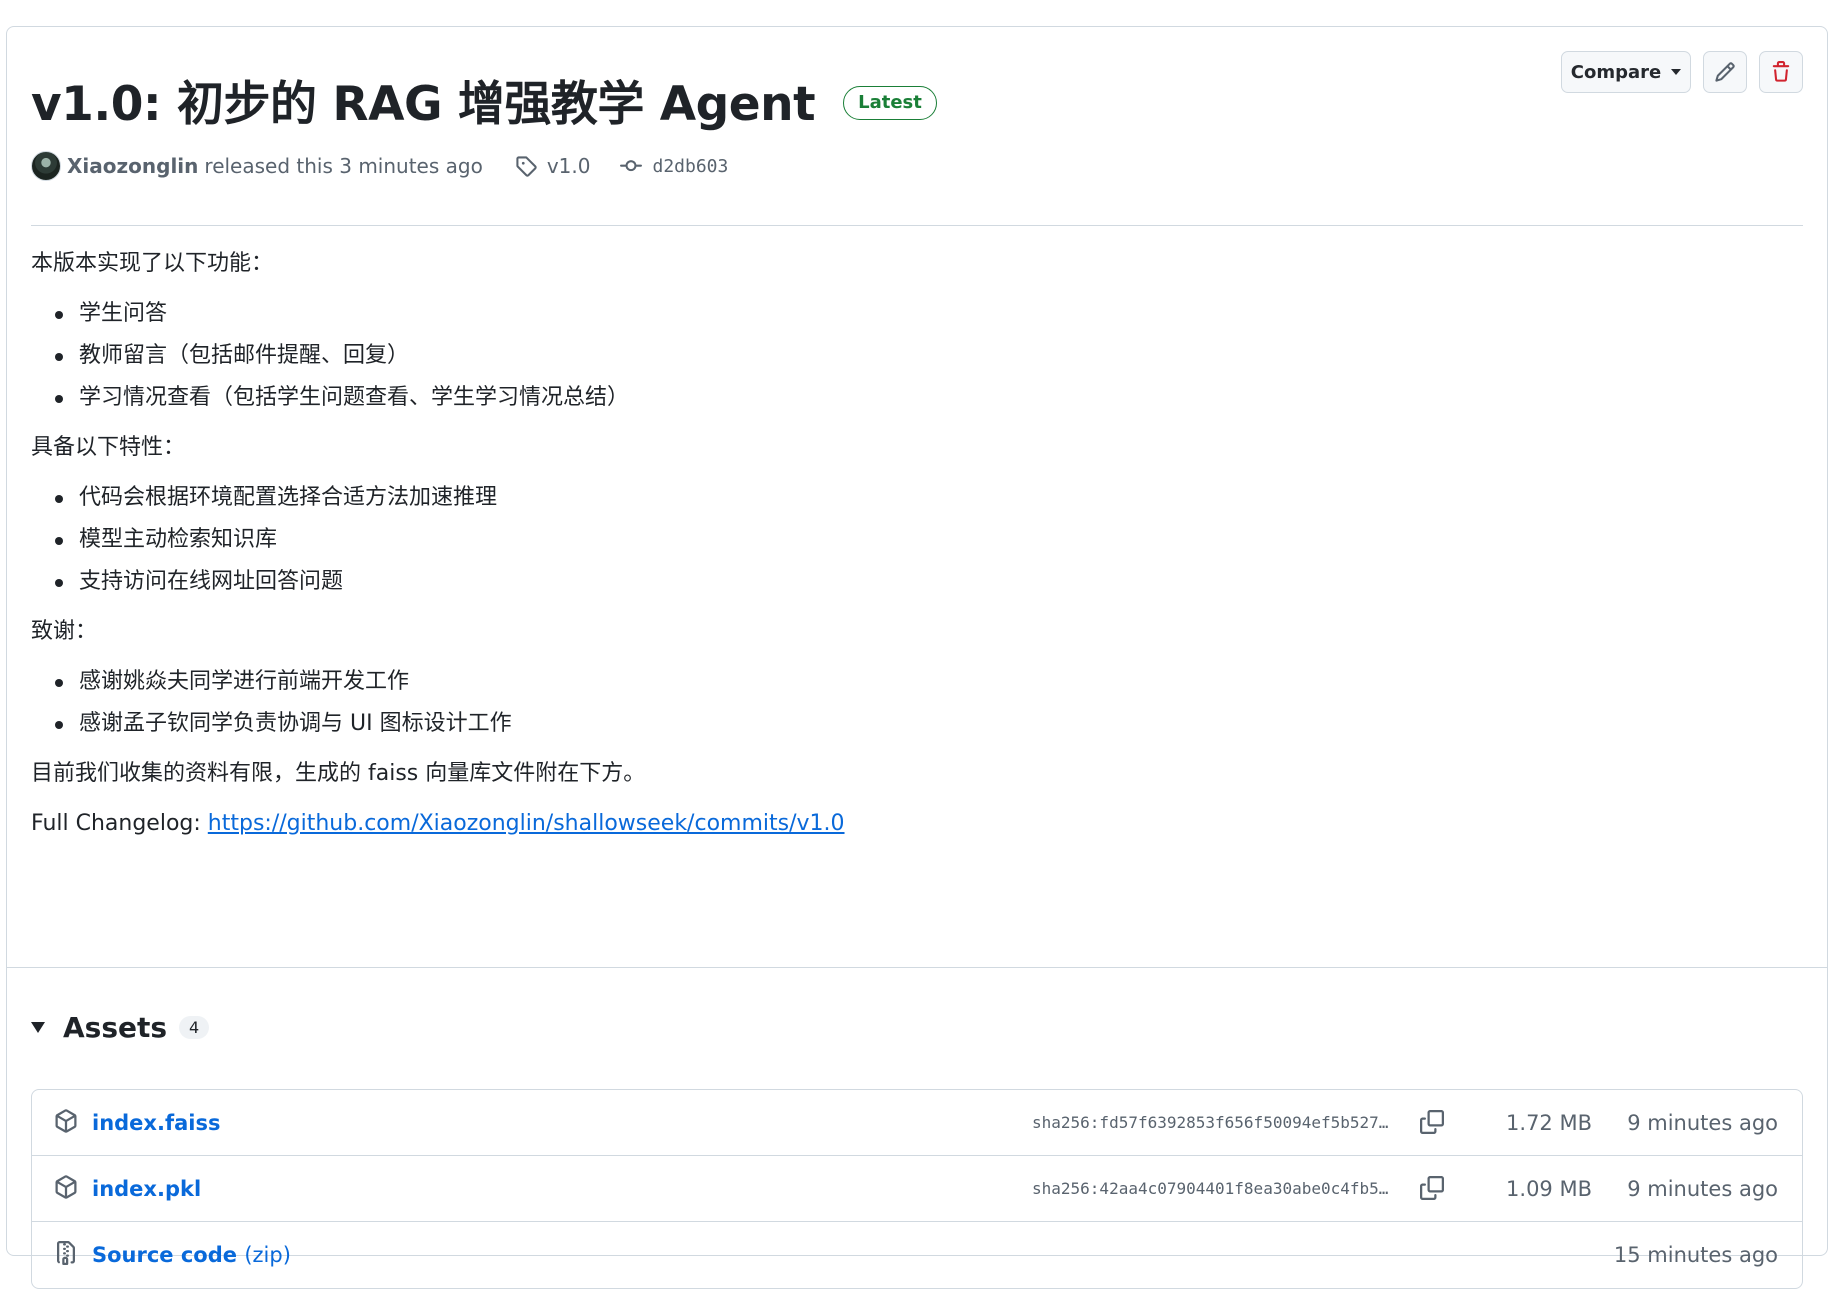 The height and width of the screenshot is (1289, 1834). I want to click on header-divider, so click(917, 225).